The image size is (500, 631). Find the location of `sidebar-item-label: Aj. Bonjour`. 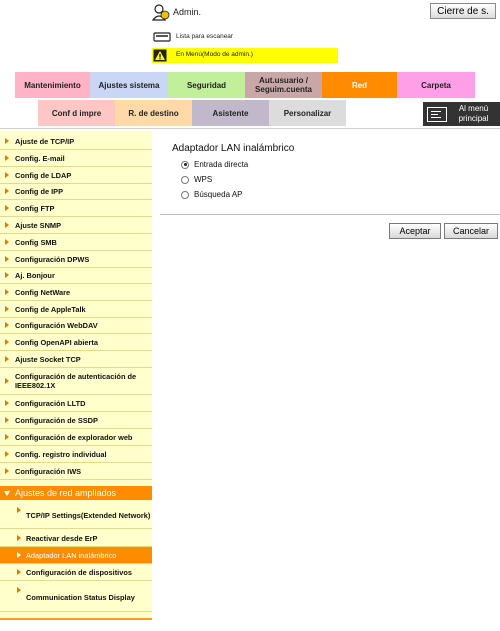

sidebar-item-label: Aj. Bonjour is located at coordinates (35, 275).